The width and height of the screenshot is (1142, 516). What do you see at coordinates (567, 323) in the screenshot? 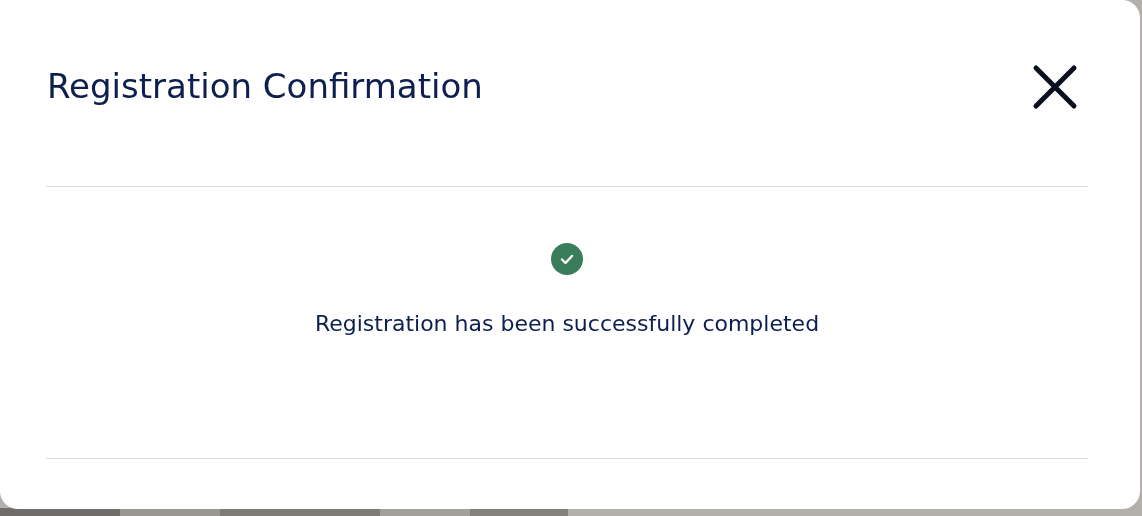
I see `success-message: Registration has been successfully completed` at bounding box center [567, 323].